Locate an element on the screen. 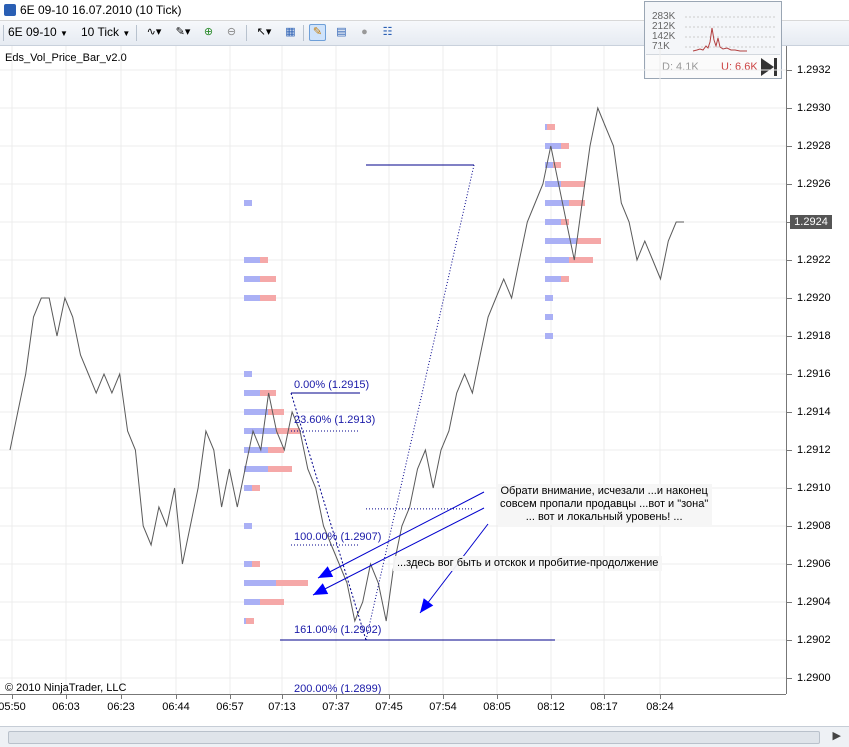  zoom-in-icon: ⊕ is located at coordinates (208, 32).